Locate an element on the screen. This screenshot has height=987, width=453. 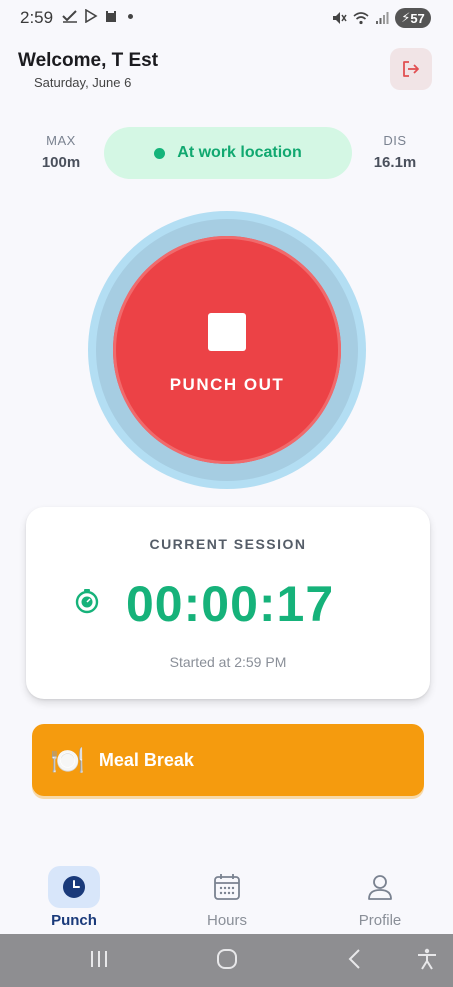
nav-hours-label: Hours is located at coordinates (226, 920).